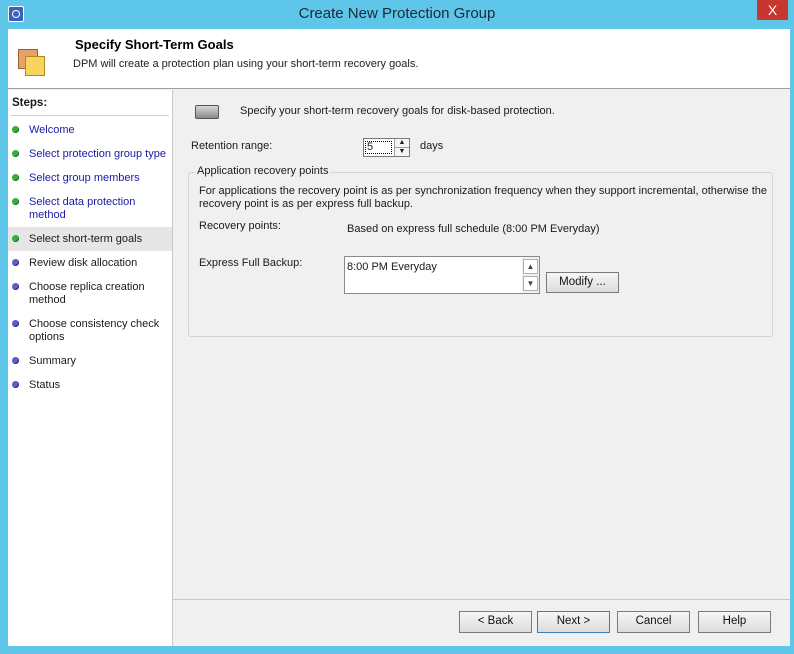 The width and height of the screenshot is (794, 654). What do you see at coordinates (401, 143) in the screenshot?
I see `chevron-up-icon: ▲` at bounding box center [401, 143].